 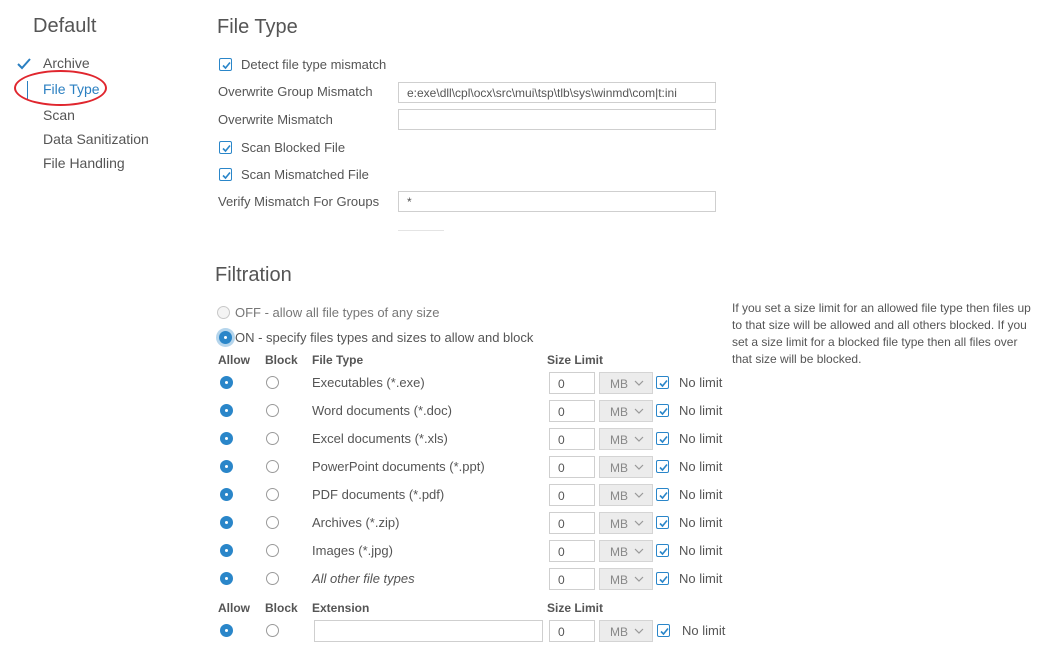 I want to click on file-type-label: Excel documents (*.xls), so click(x=380, y=438).